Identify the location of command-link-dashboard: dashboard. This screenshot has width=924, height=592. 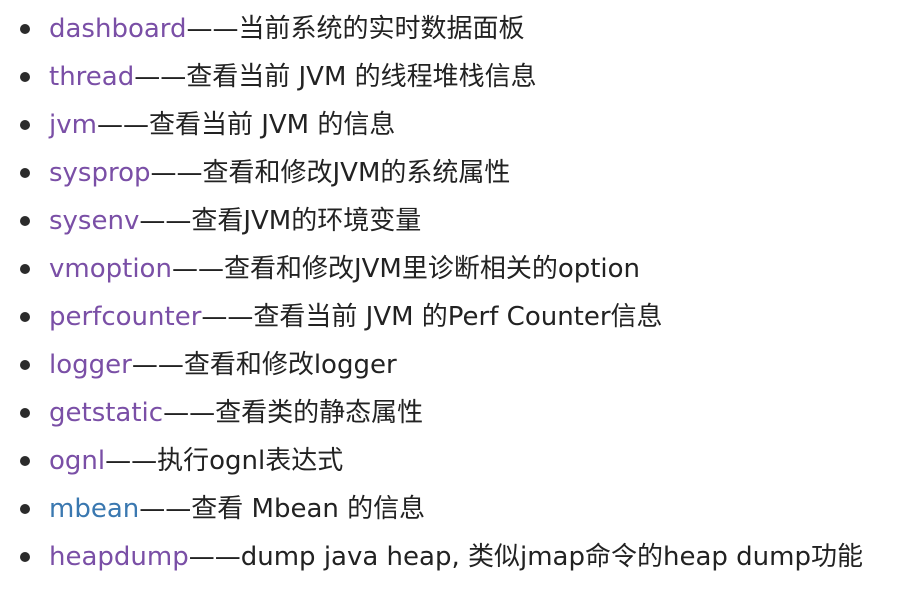
(118, 29).